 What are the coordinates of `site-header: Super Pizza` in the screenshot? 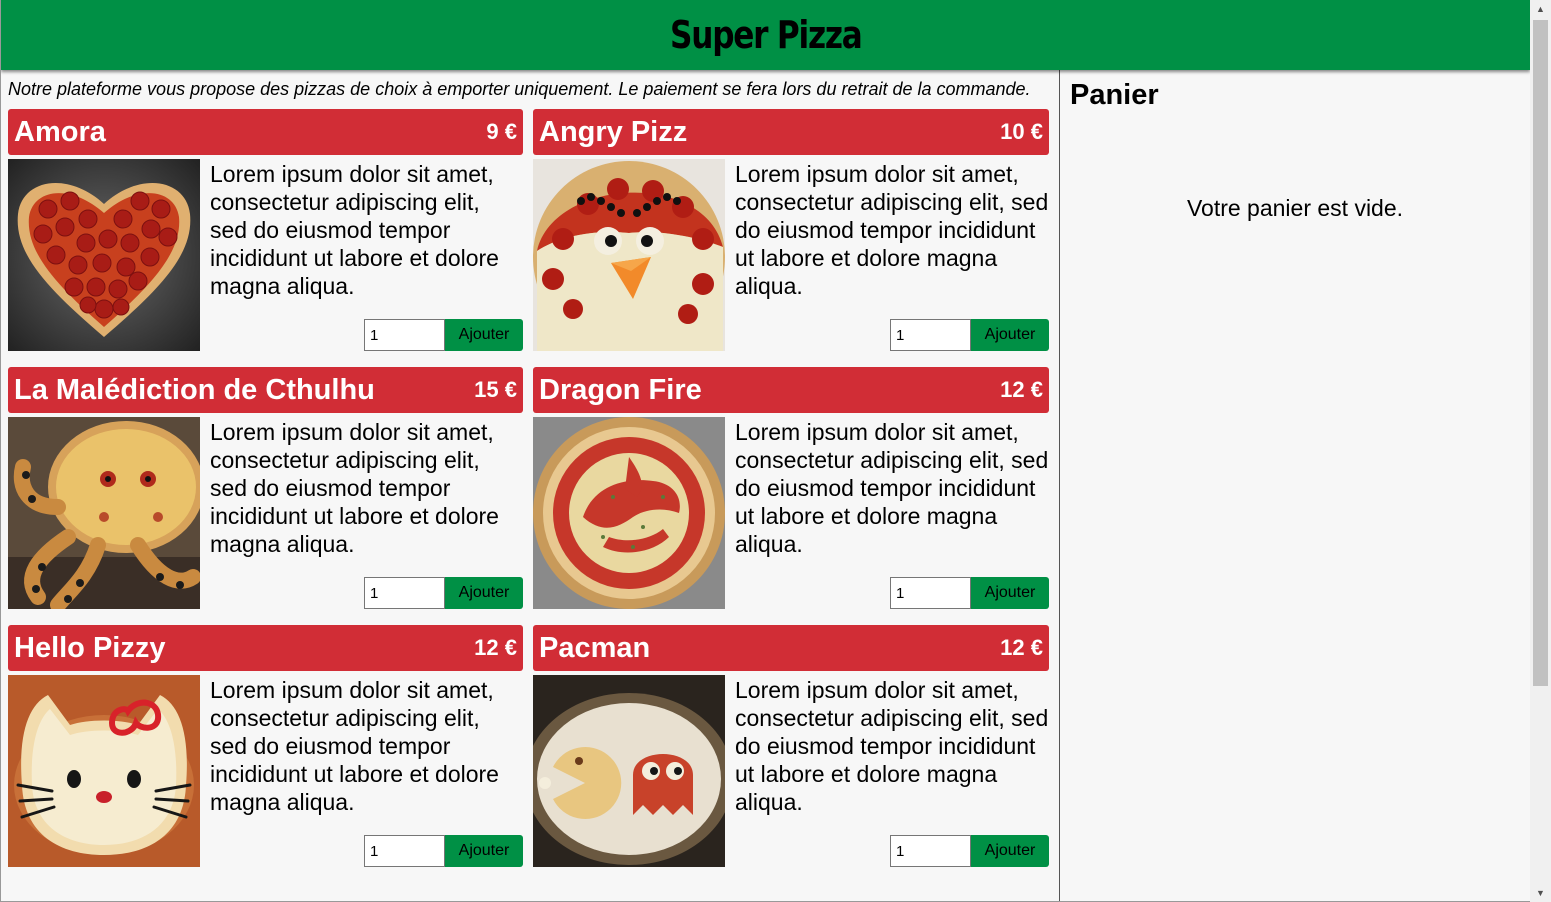 It's located at (765, 35).